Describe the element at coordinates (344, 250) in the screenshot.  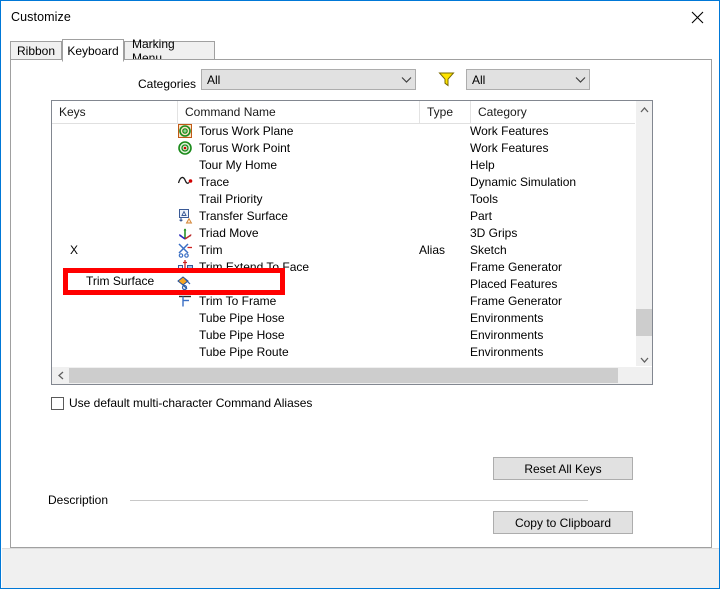
I see `table-row: X Trim Alias Sketch` at that location.